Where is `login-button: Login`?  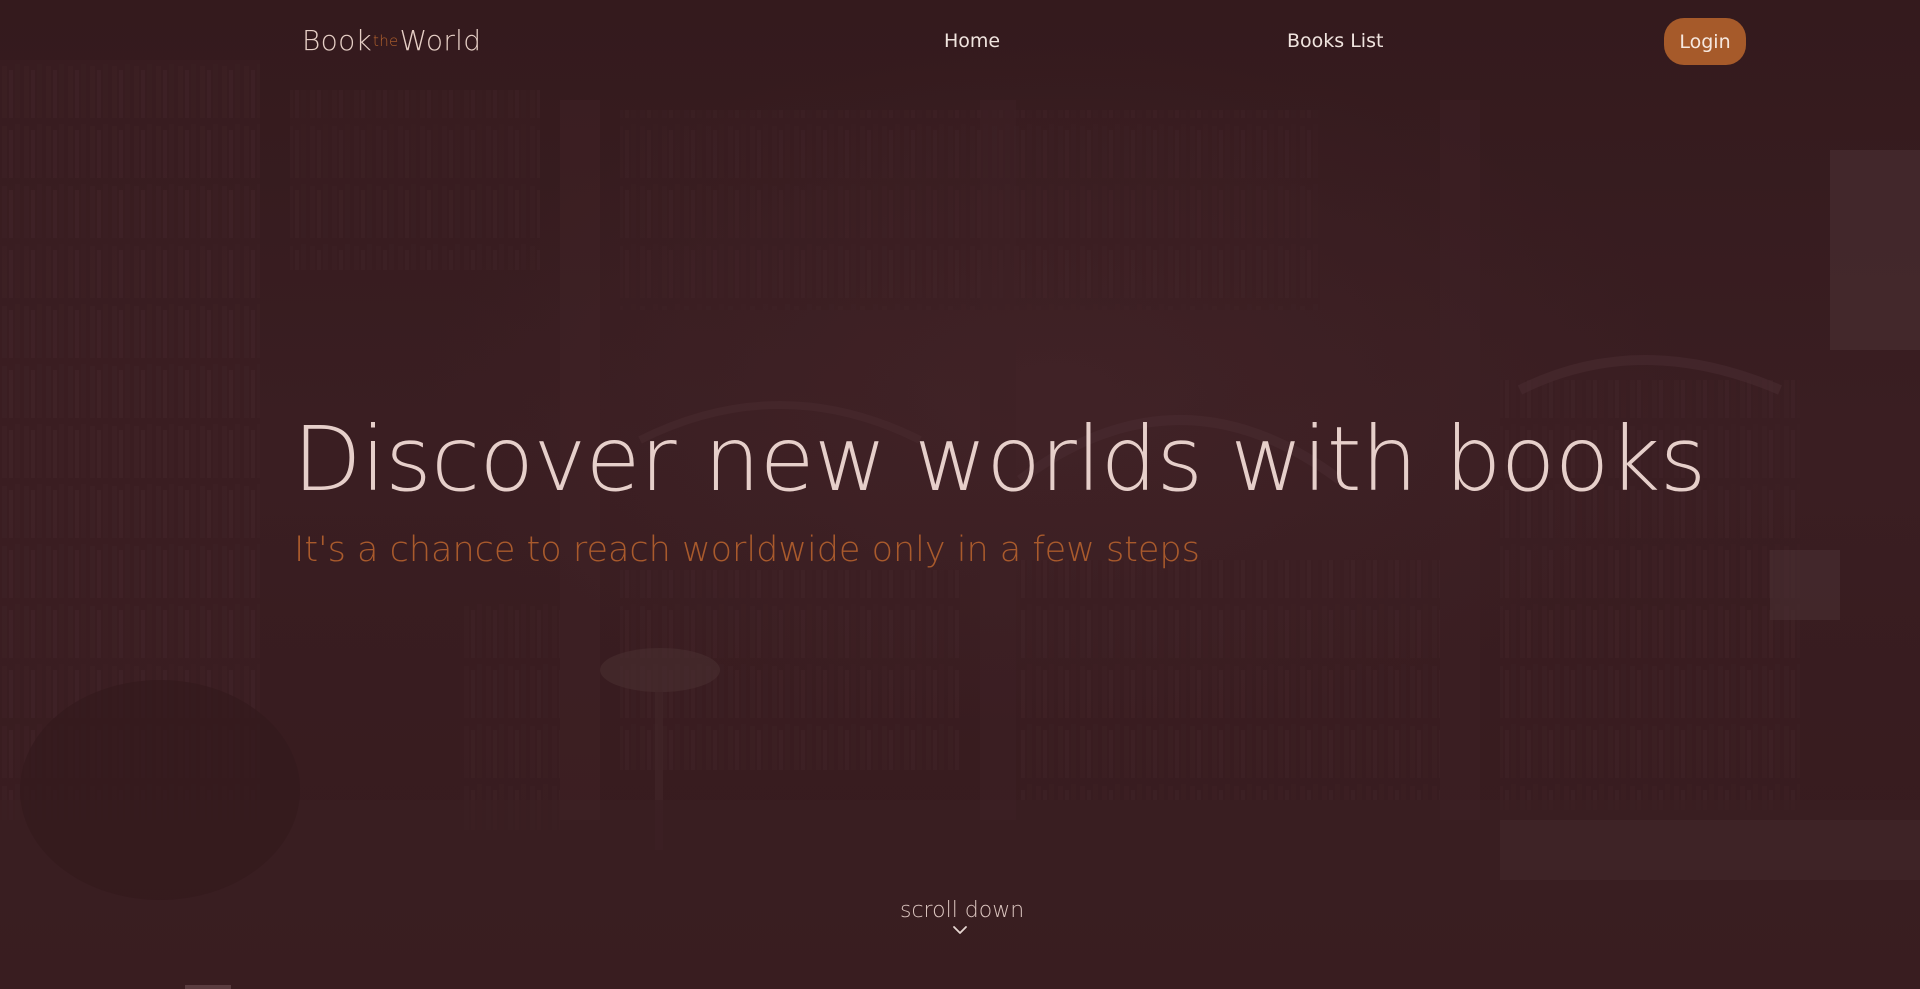
login-button: Login is located at coordinates (1705, 41).